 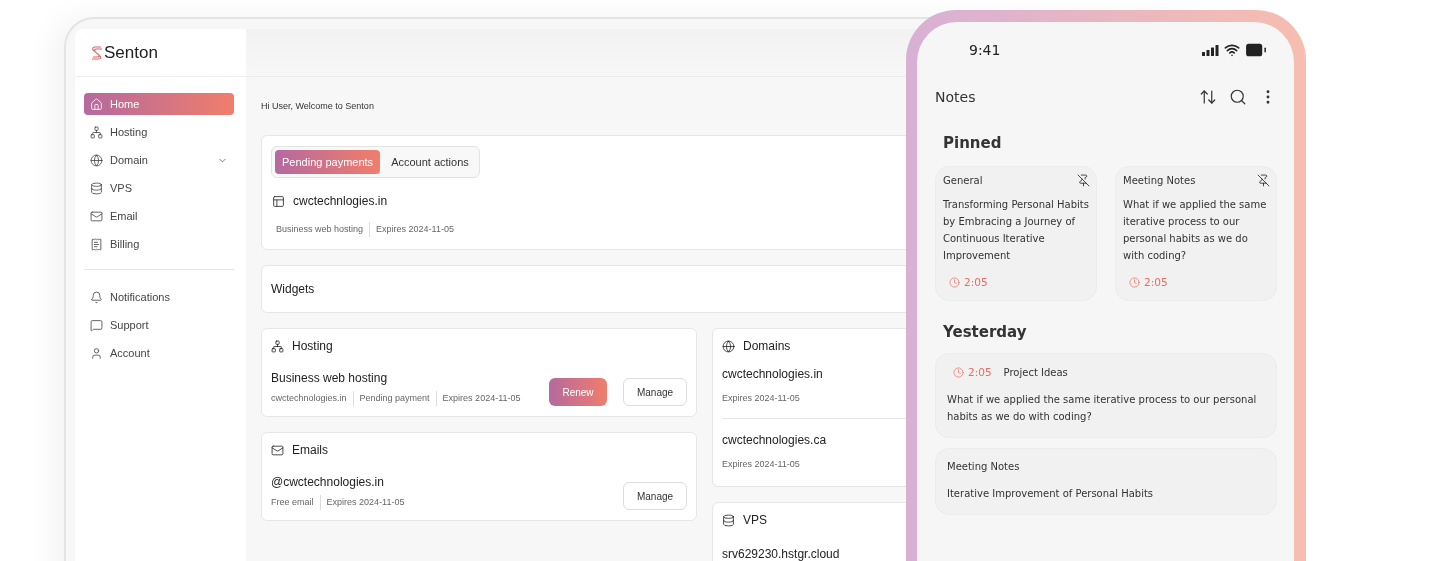 I want to click on user-icon, so click(x=96, y=353).